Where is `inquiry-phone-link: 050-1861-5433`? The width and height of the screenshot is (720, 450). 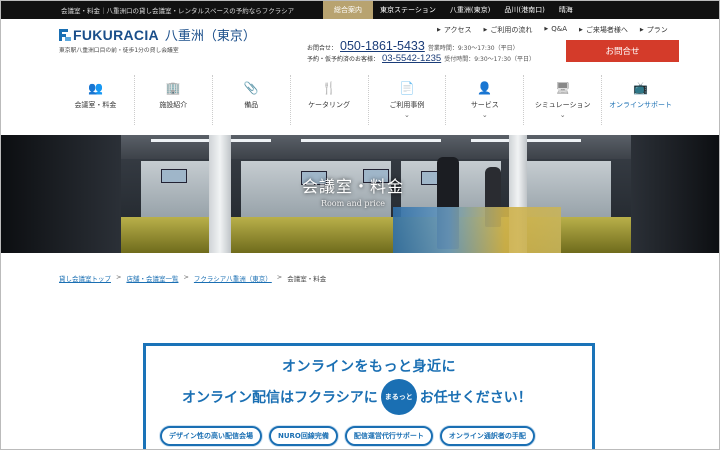
inquiry-phone-link: 050-1861-5433 is located at coordinates (382, 46).